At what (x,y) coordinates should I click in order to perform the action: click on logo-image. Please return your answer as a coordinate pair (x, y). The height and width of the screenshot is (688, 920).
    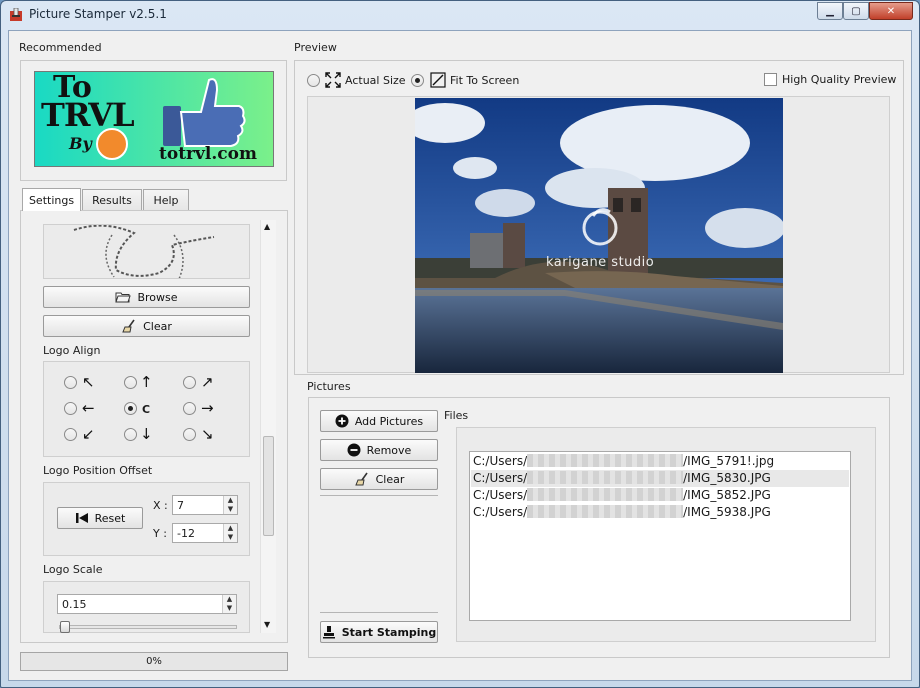
    Looking at the image, I should click on (144, 251).